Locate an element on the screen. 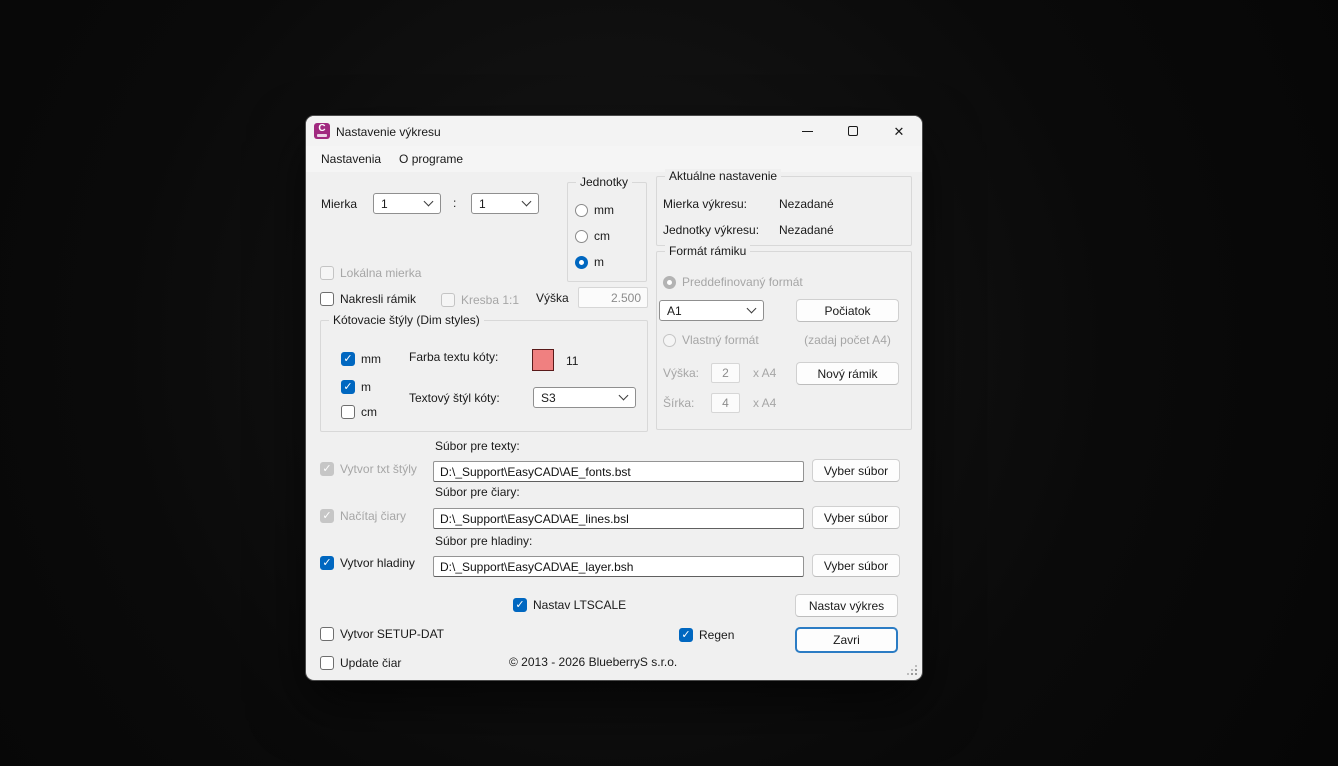 Image resolution: width=1338 pixels, height=766 pixels. checkbox-vytvor-hladiny: Vytvor hladiny is located at coordinates (367, 563).